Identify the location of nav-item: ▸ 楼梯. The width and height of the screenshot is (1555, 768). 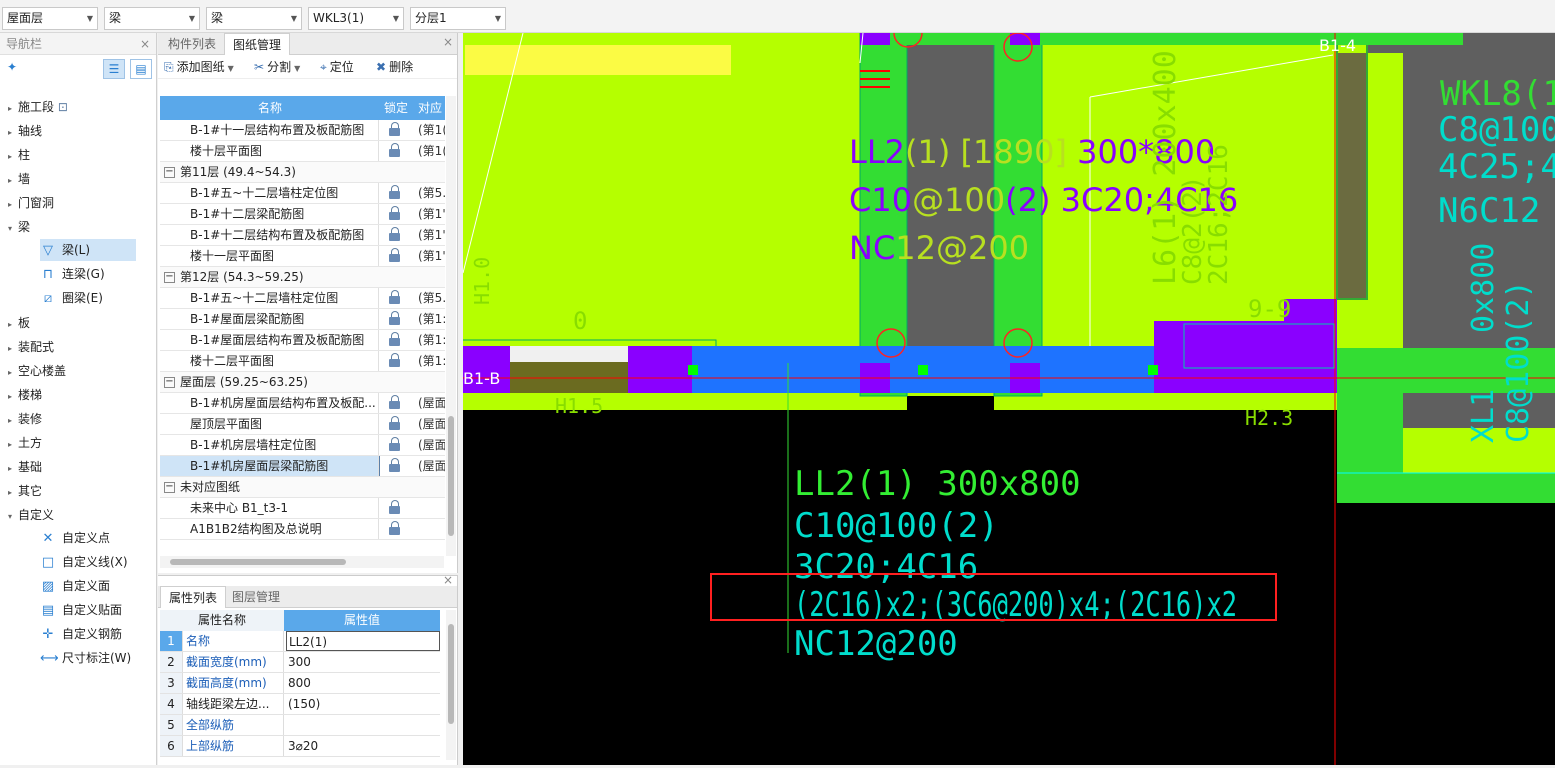
(25, 395).